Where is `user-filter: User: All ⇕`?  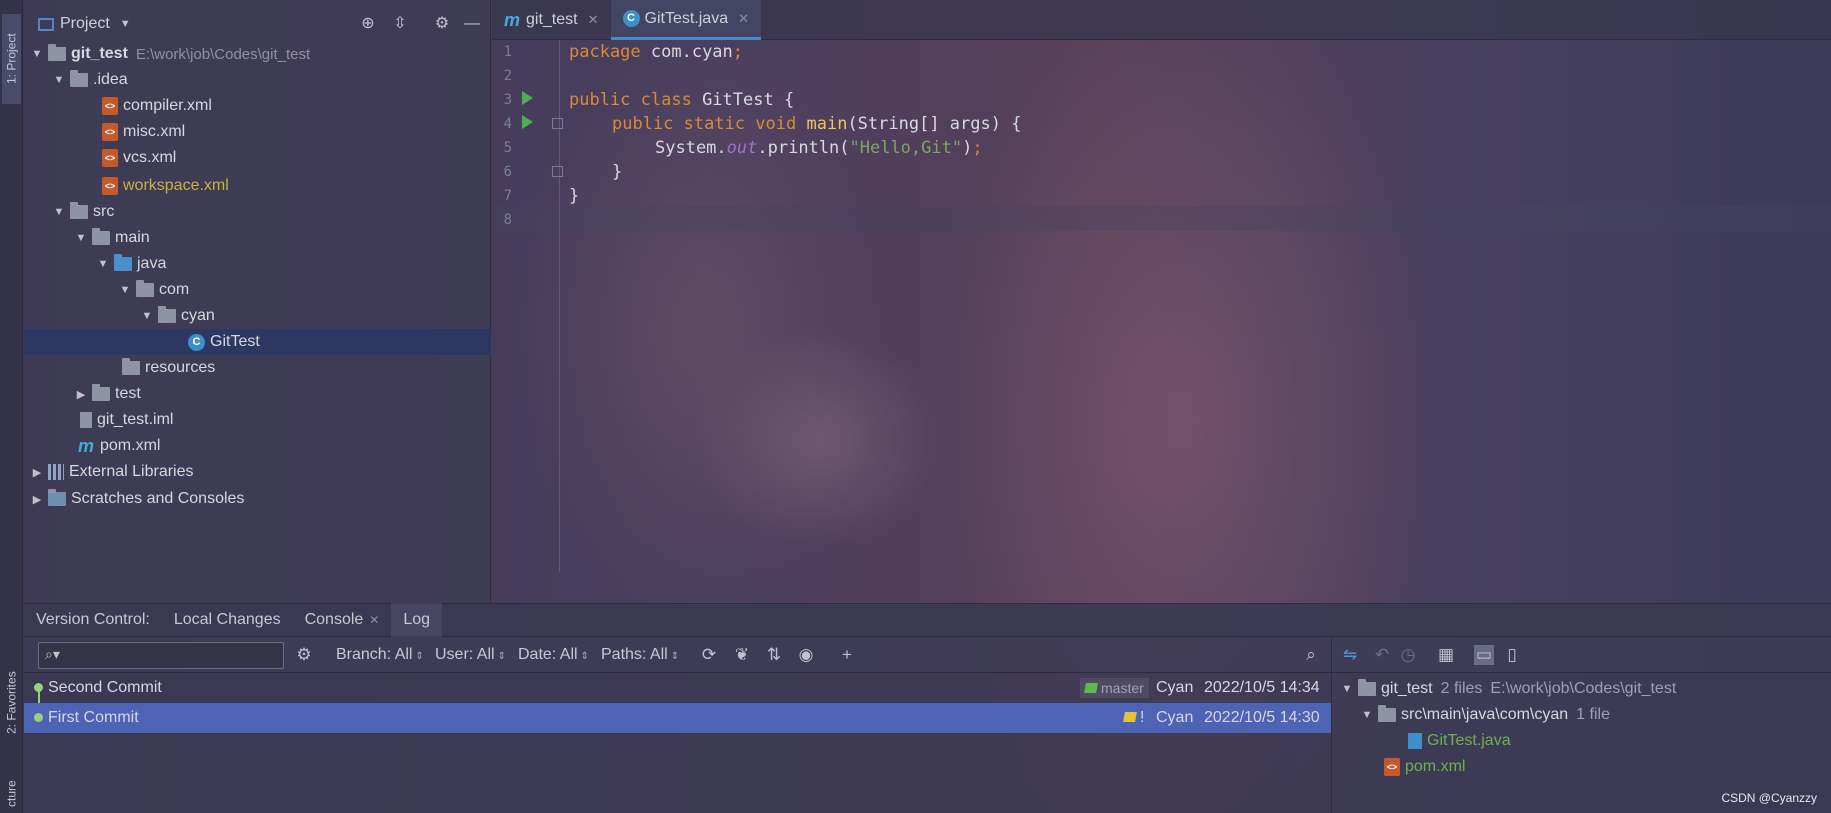
user-filter: User: All ⇕ is located at coordinates (470, 655).